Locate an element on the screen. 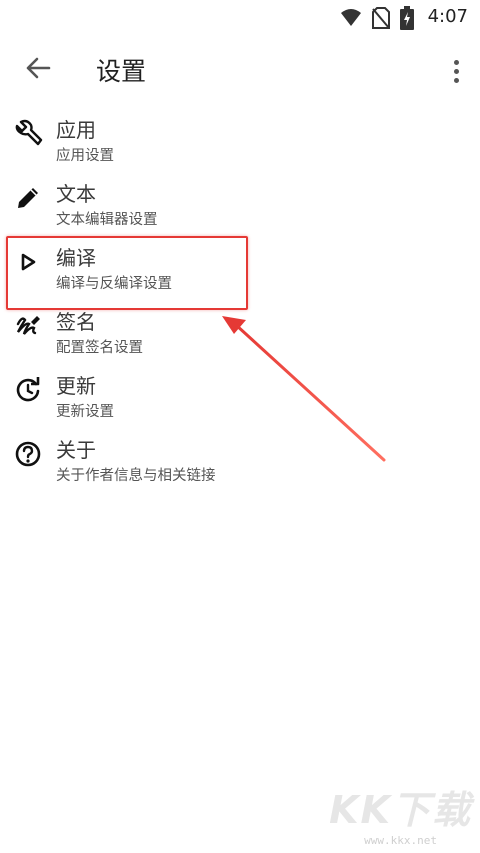  watermark-url: www.kkx.net is located at coordinates (400, 840).